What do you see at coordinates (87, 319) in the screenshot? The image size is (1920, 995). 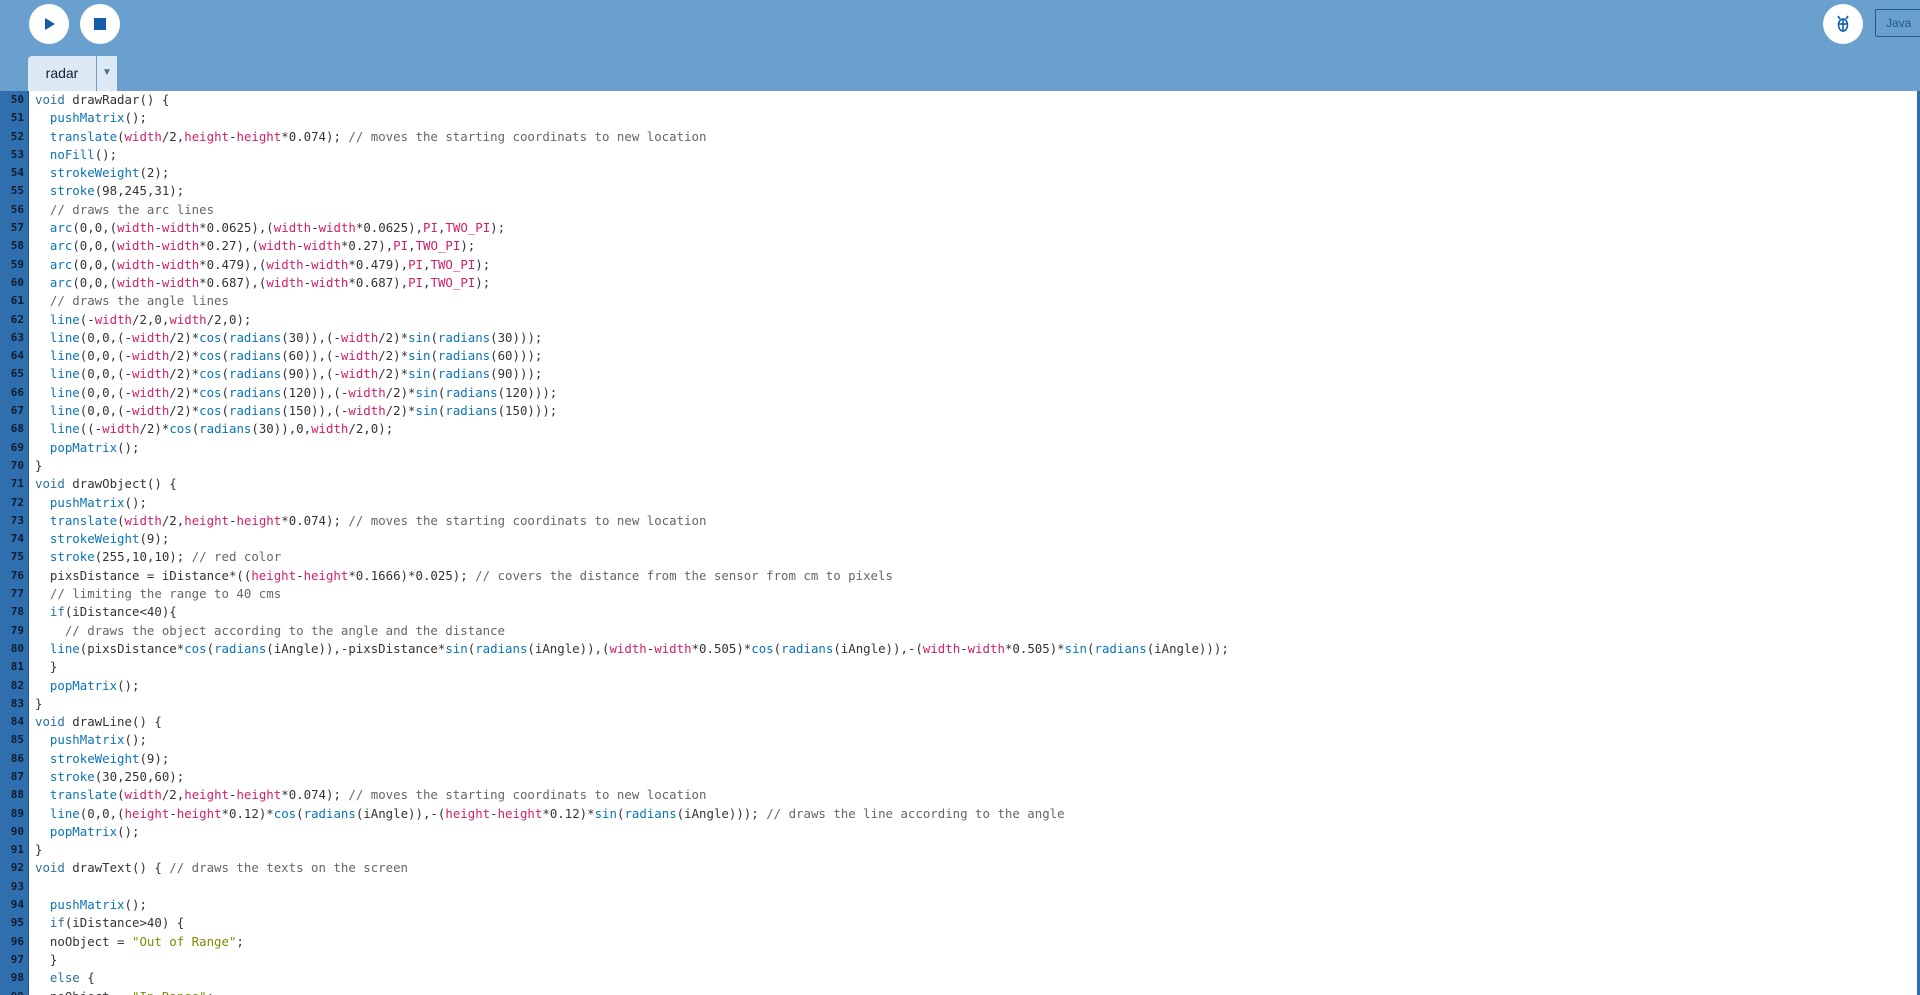 I see `code-token: (-` at bounding box center [87, 319].